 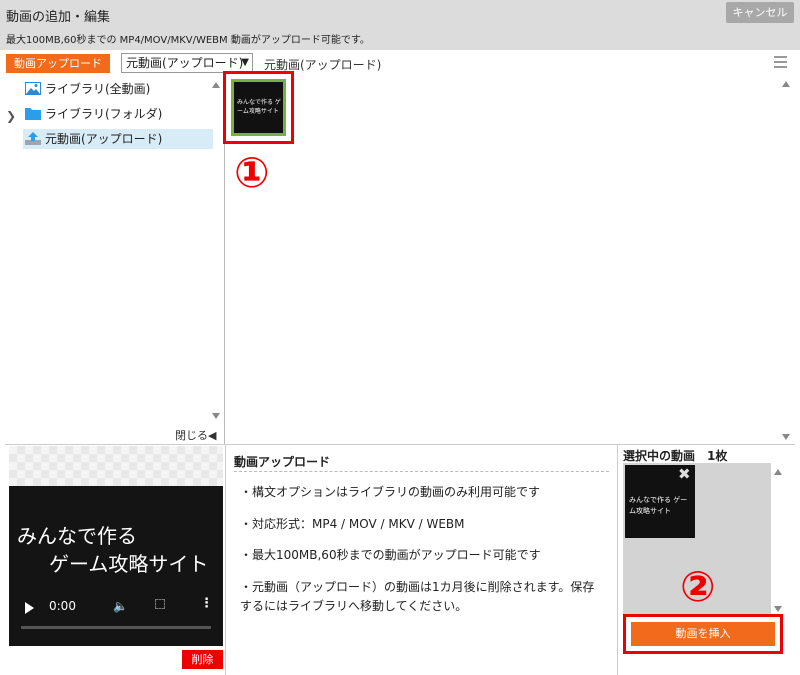 What do you see at coordinates (760, 12) in the screenshot?
I see `cancel-button: キャンセル` at bounding box center [760, 12].